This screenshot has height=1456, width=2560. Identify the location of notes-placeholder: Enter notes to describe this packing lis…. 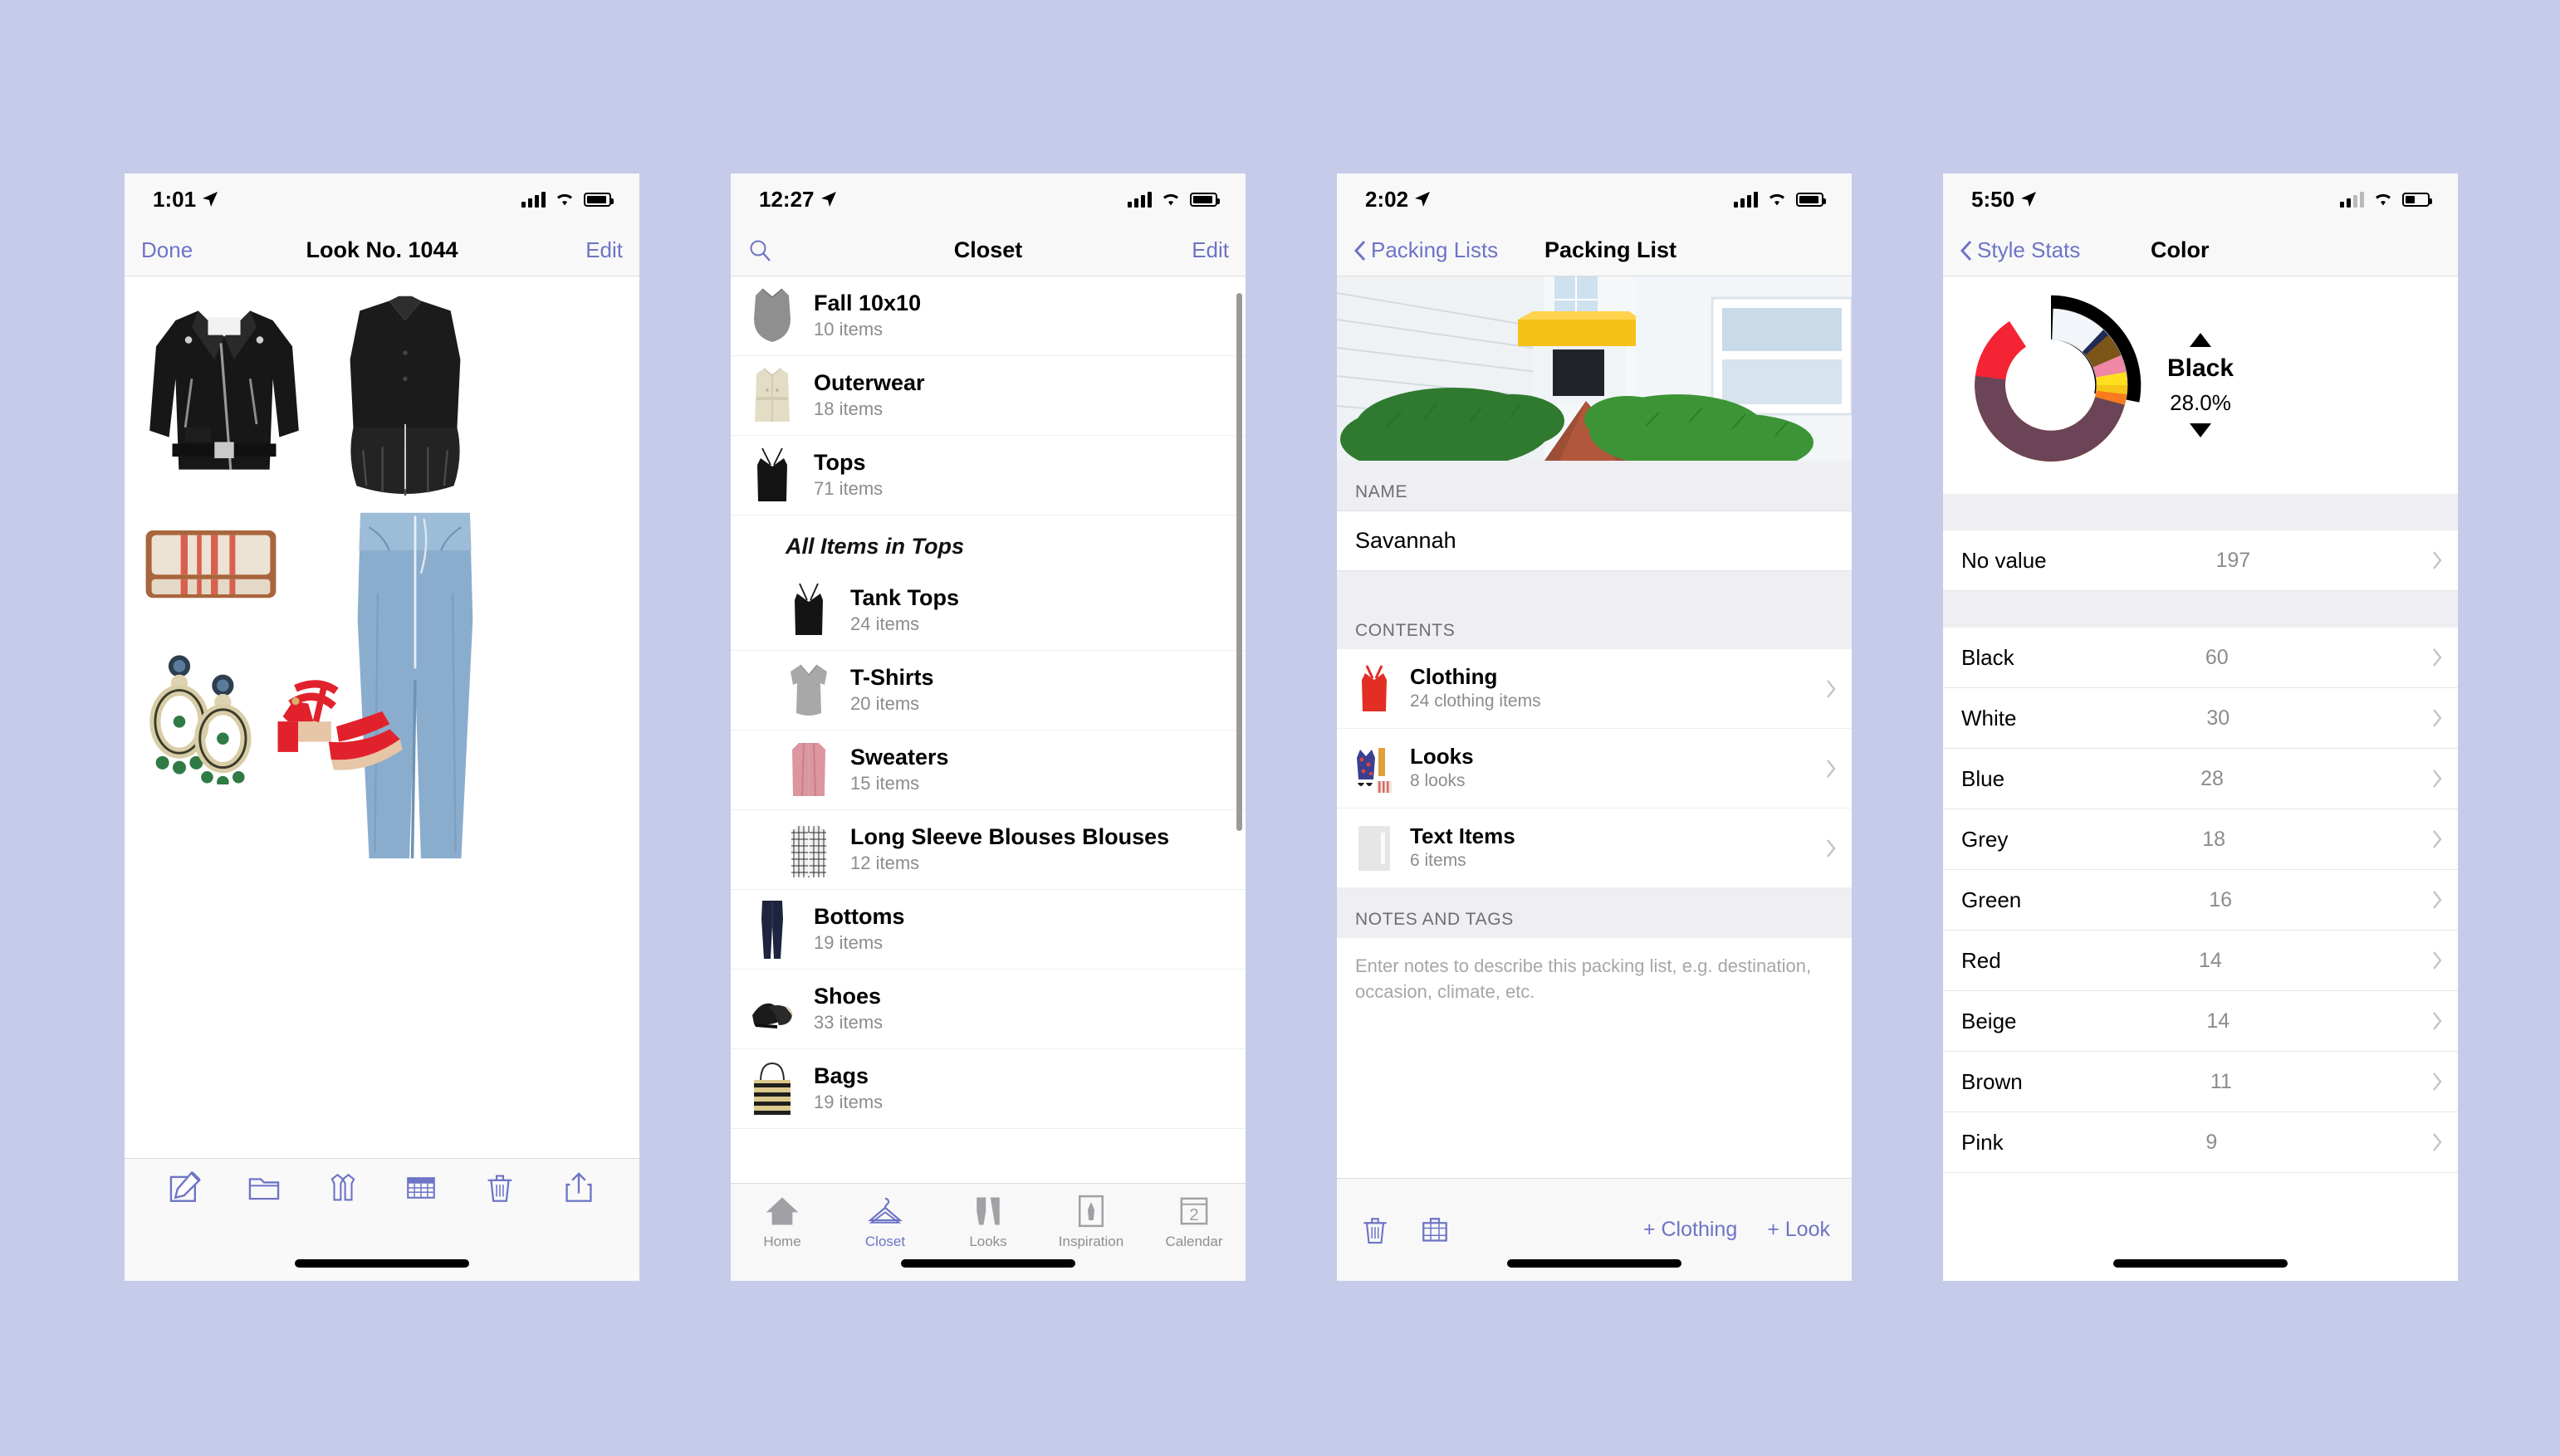
(1584, 979).